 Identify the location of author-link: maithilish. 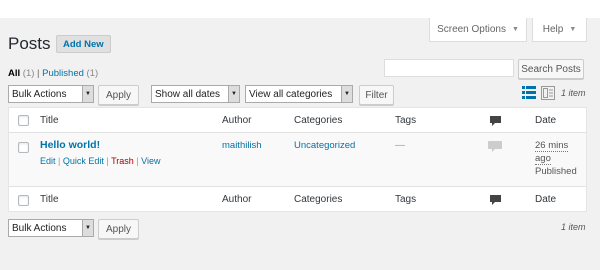
(242, 145).